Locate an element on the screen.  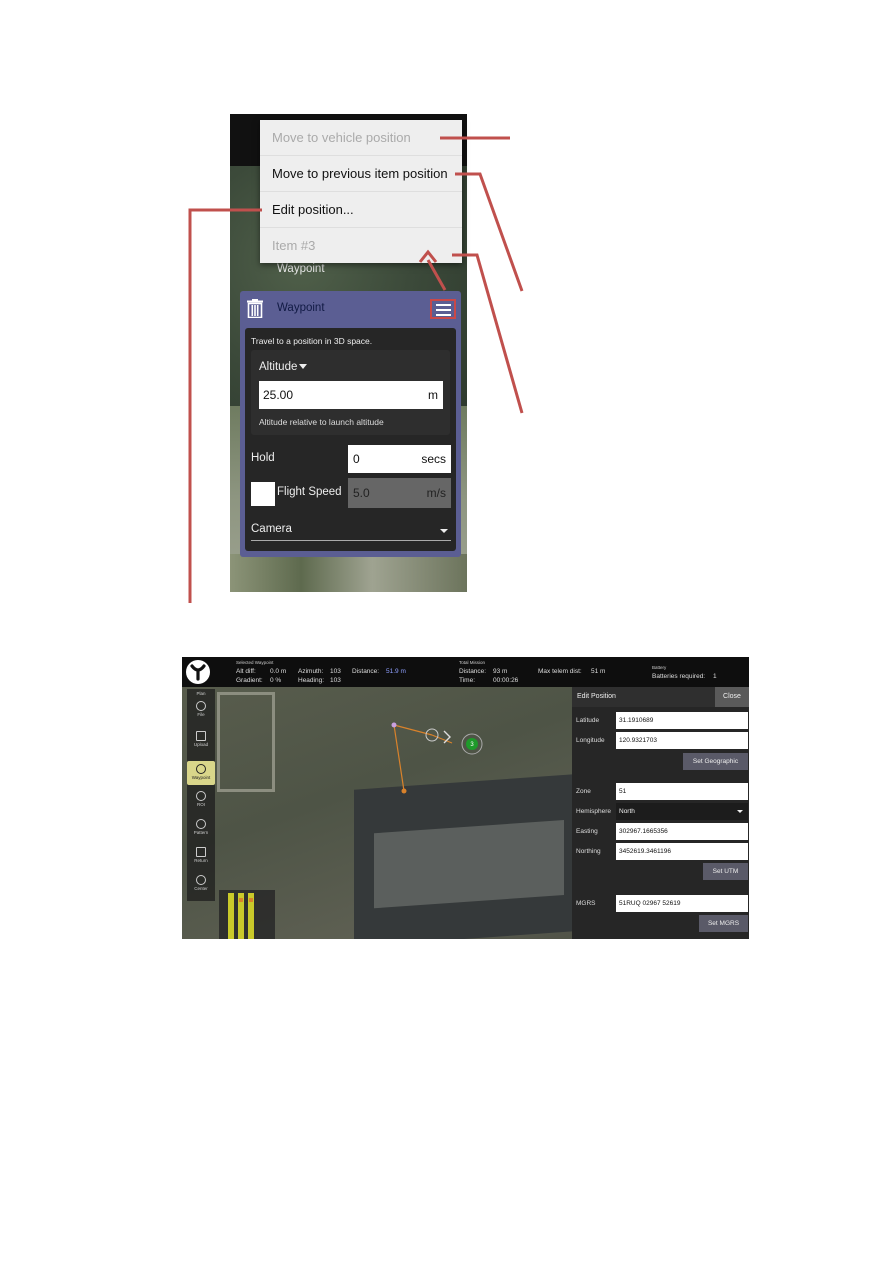
max-telem-label: Max telem dist: is located at coordinates (560, 671).